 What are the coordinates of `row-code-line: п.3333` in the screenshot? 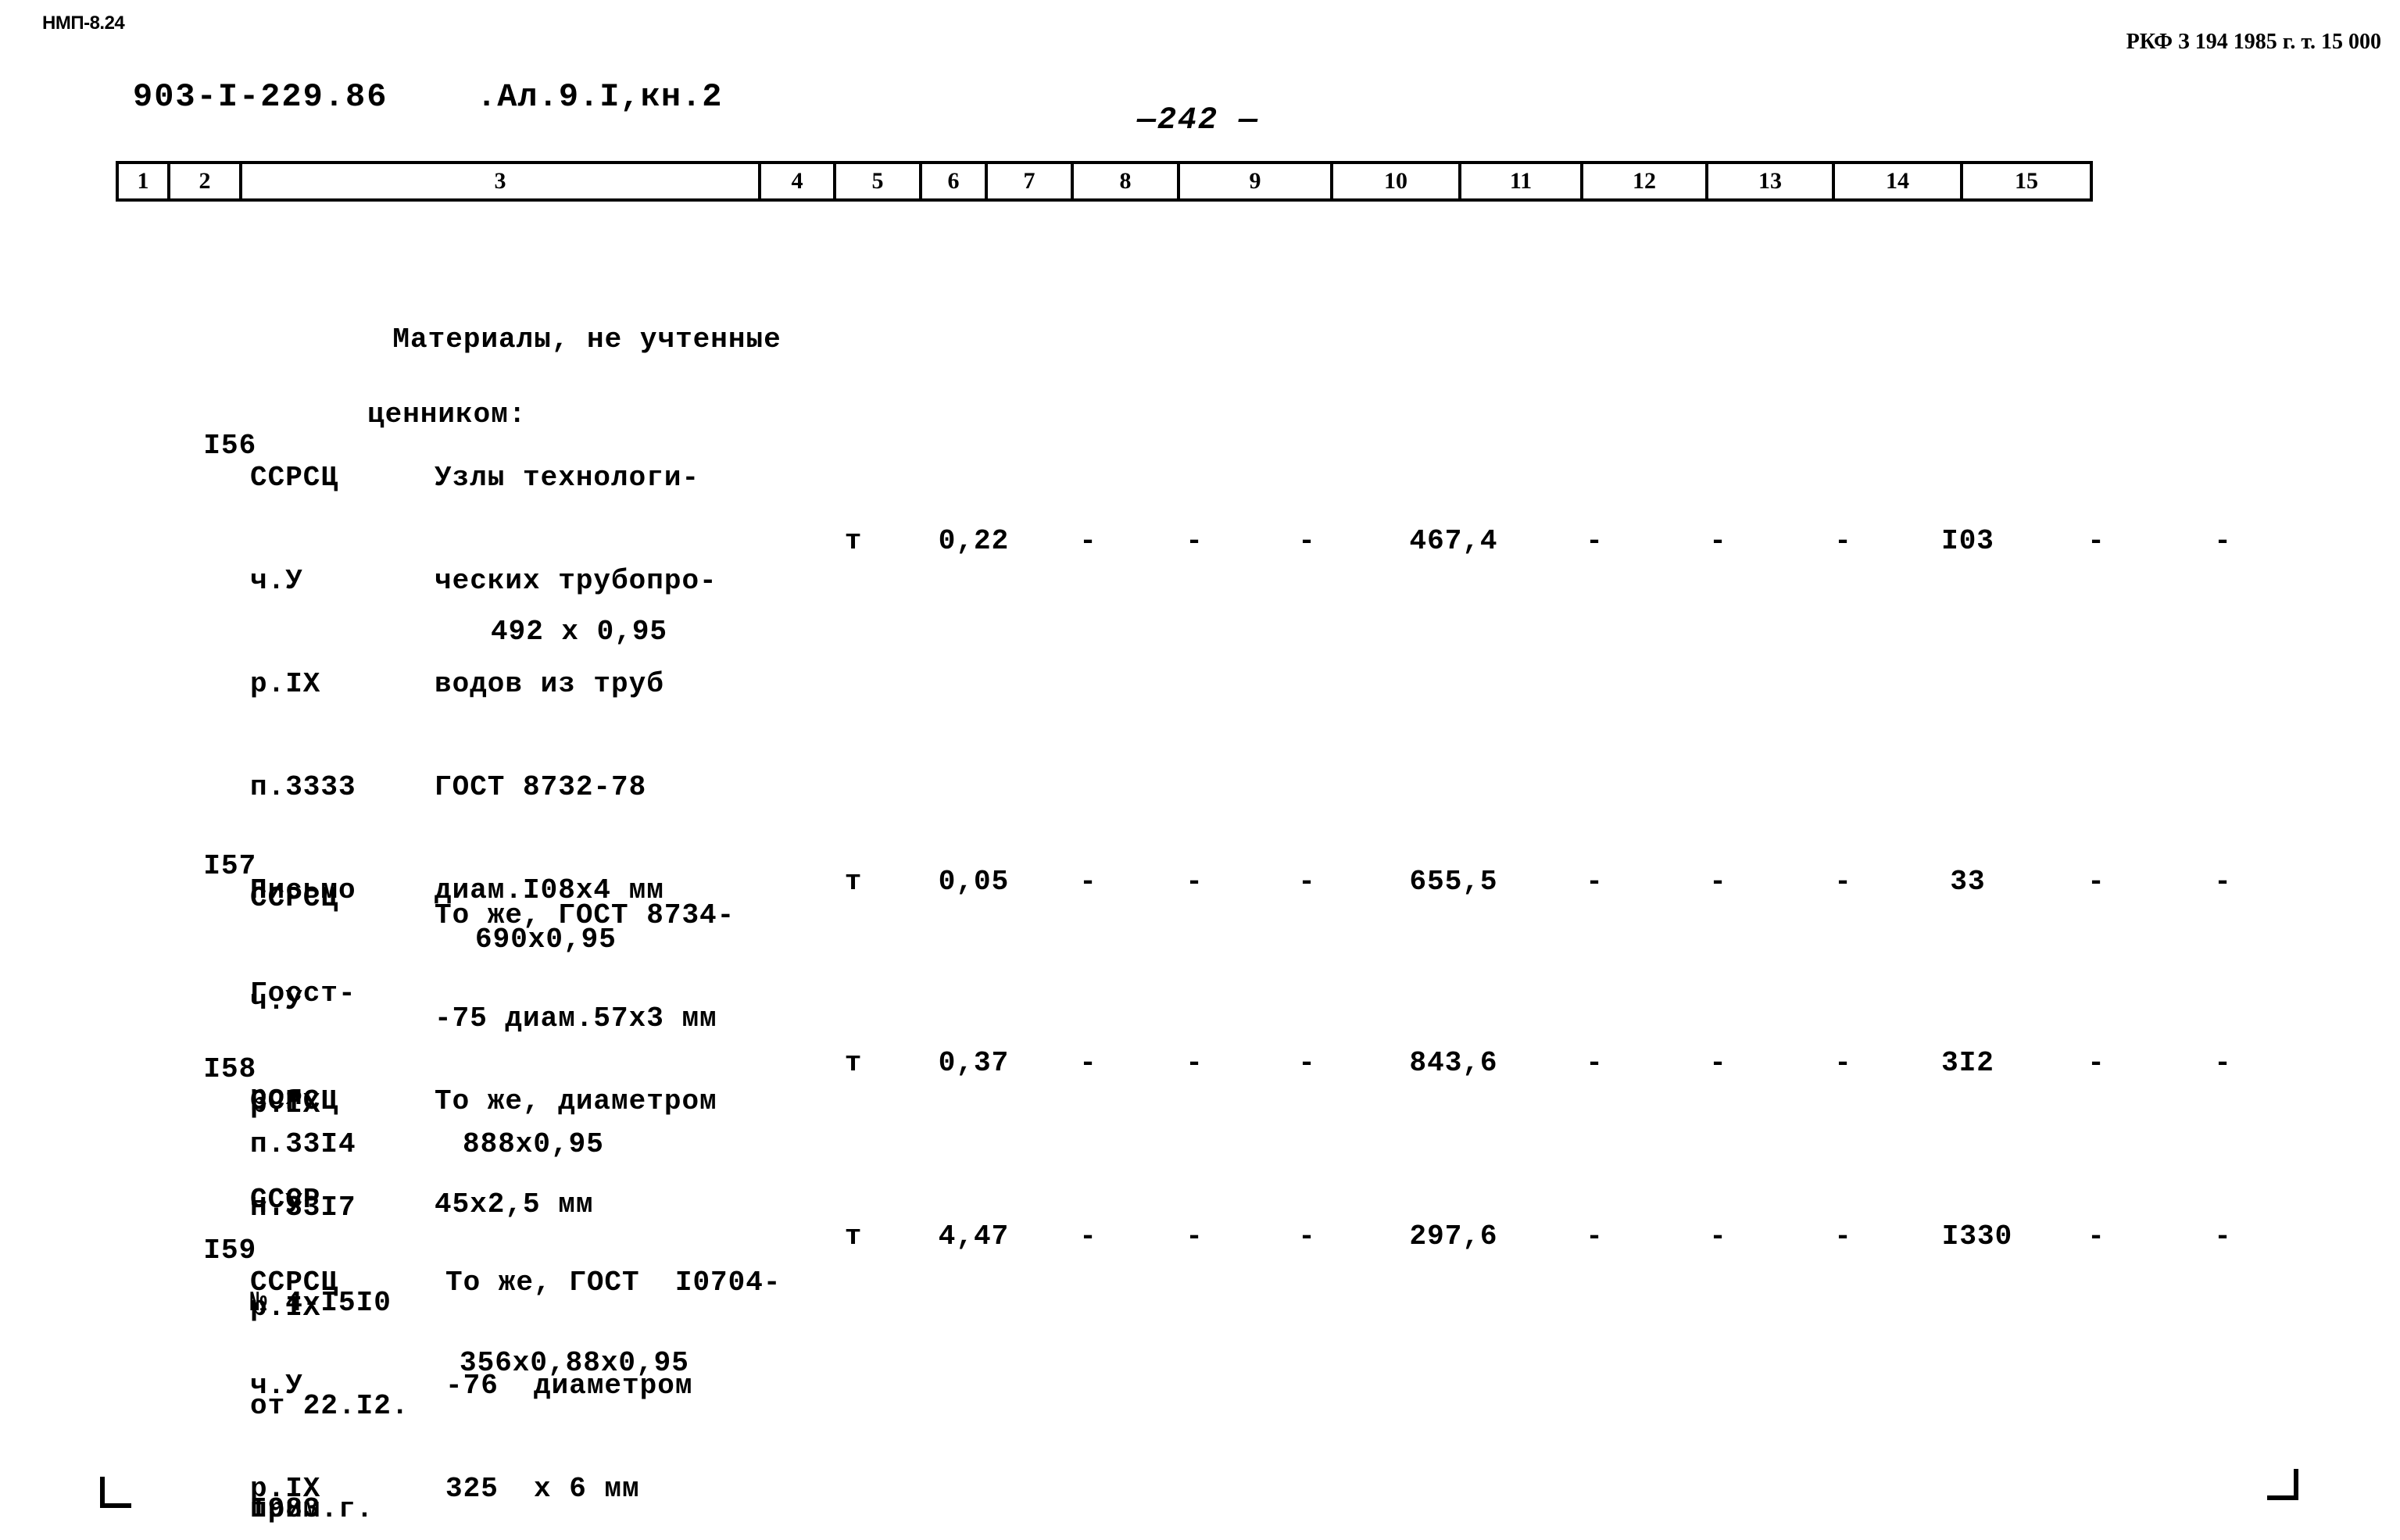 It's located at (303, 787).